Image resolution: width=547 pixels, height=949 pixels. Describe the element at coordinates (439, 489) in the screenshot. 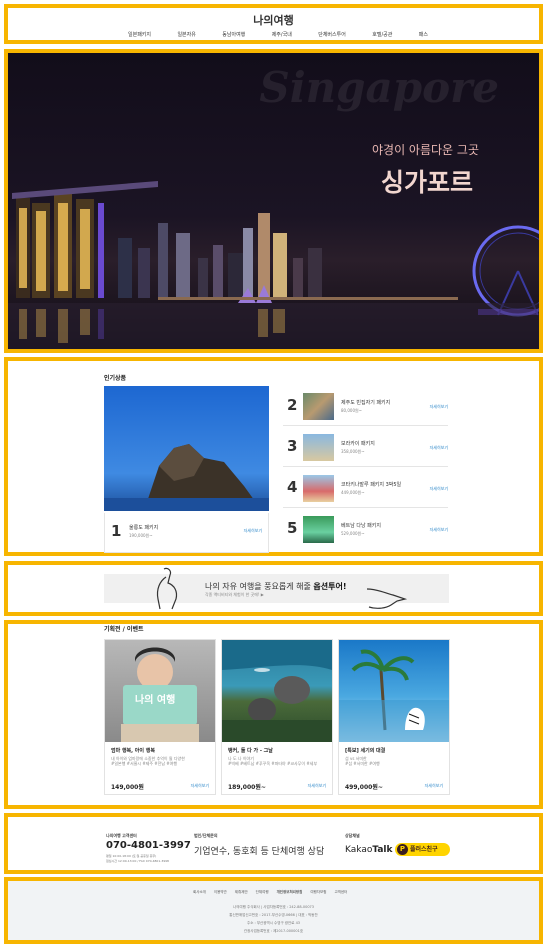

I see `popular-item-4-link: 자세히보기` at that location.